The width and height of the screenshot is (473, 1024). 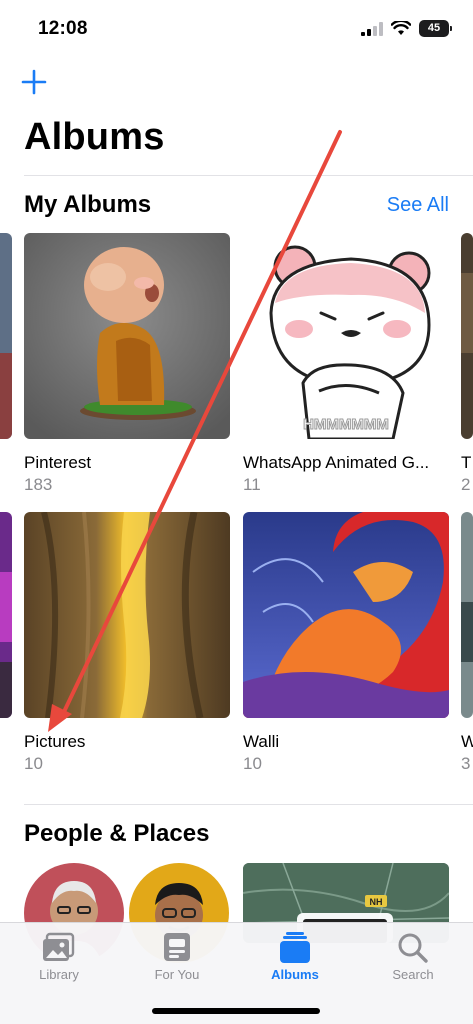 What do you see at coordinates (117, 833) in the screenshot?
I see `people-places-title: People & Places` at bounding box center [117, 833].